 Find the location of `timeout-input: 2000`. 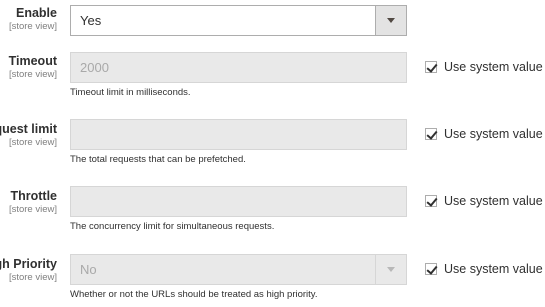

timeout-input: 2000 is located at coordinates (238, 67).